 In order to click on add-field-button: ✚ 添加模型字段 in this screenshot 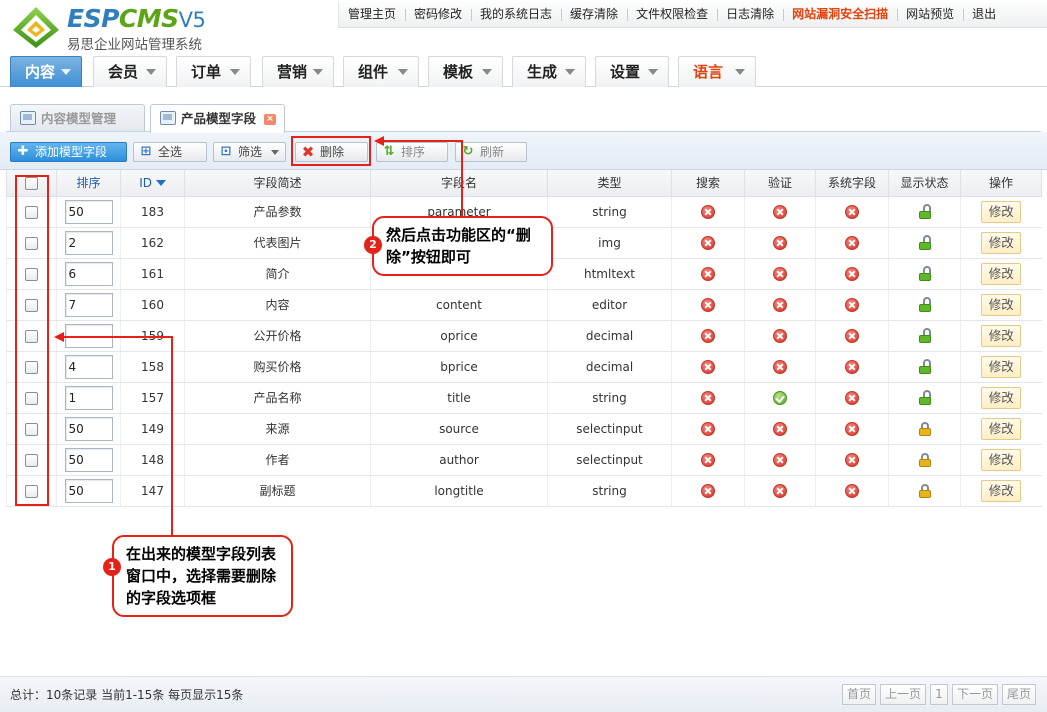, I will do `click(68, 152)`.